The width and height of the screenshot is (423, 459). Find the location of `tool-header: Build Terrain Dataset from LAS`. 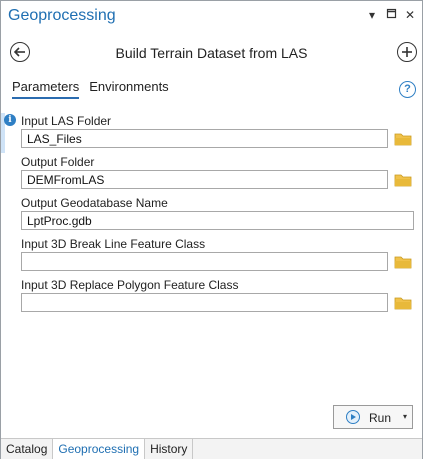

tool-header: Build Terrain Dataset from LAS is located at coordinates (211, 52).